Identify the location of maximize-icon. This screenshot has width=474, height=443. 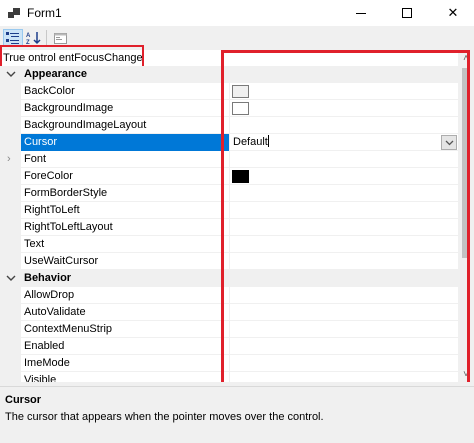
(407, 13).